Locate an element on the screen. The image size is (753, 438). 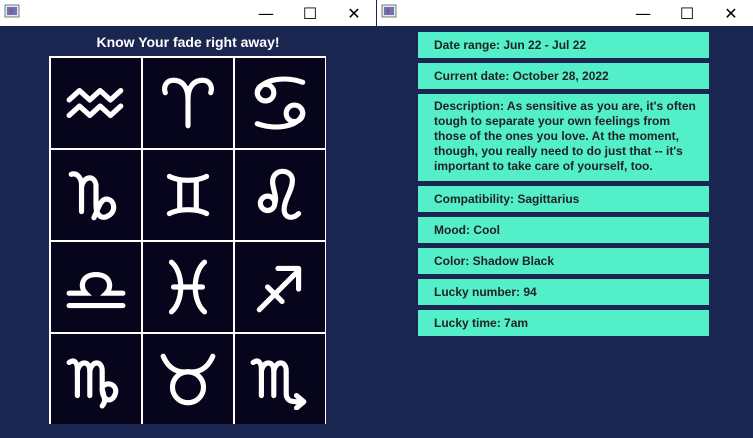
taurus-sign-button is located at coordinates (188, 379).